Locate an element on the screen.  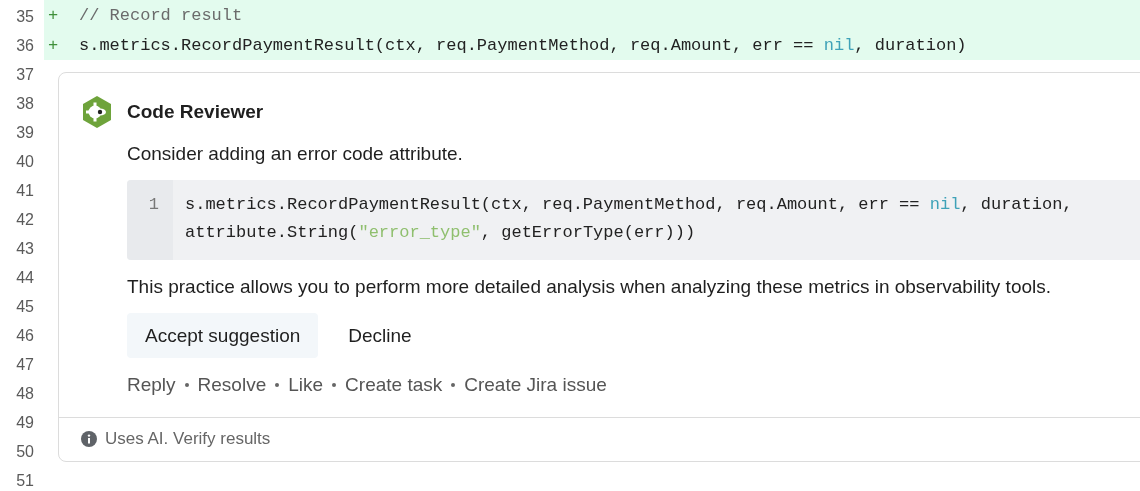
line-number: 47 is located at coordinates (25, 365).